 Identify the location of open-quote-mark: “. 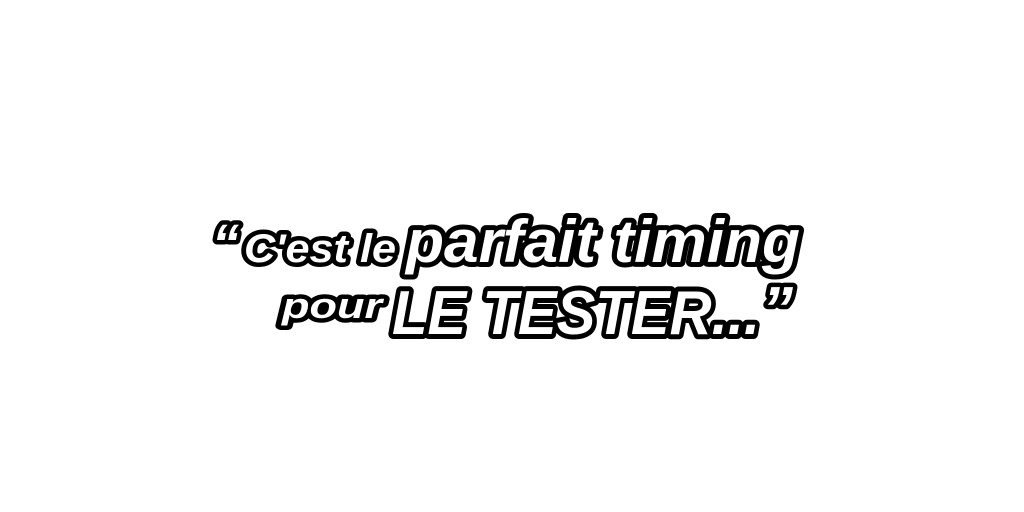
(225, 244).